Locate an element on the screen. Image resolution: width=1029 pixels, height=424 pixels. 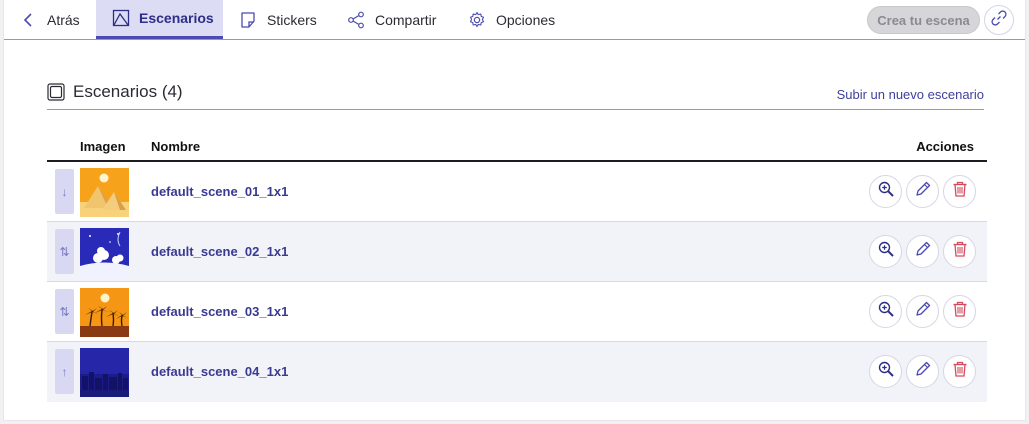
tab-escenarios: Escenarios is located at coordinates (159, 19).